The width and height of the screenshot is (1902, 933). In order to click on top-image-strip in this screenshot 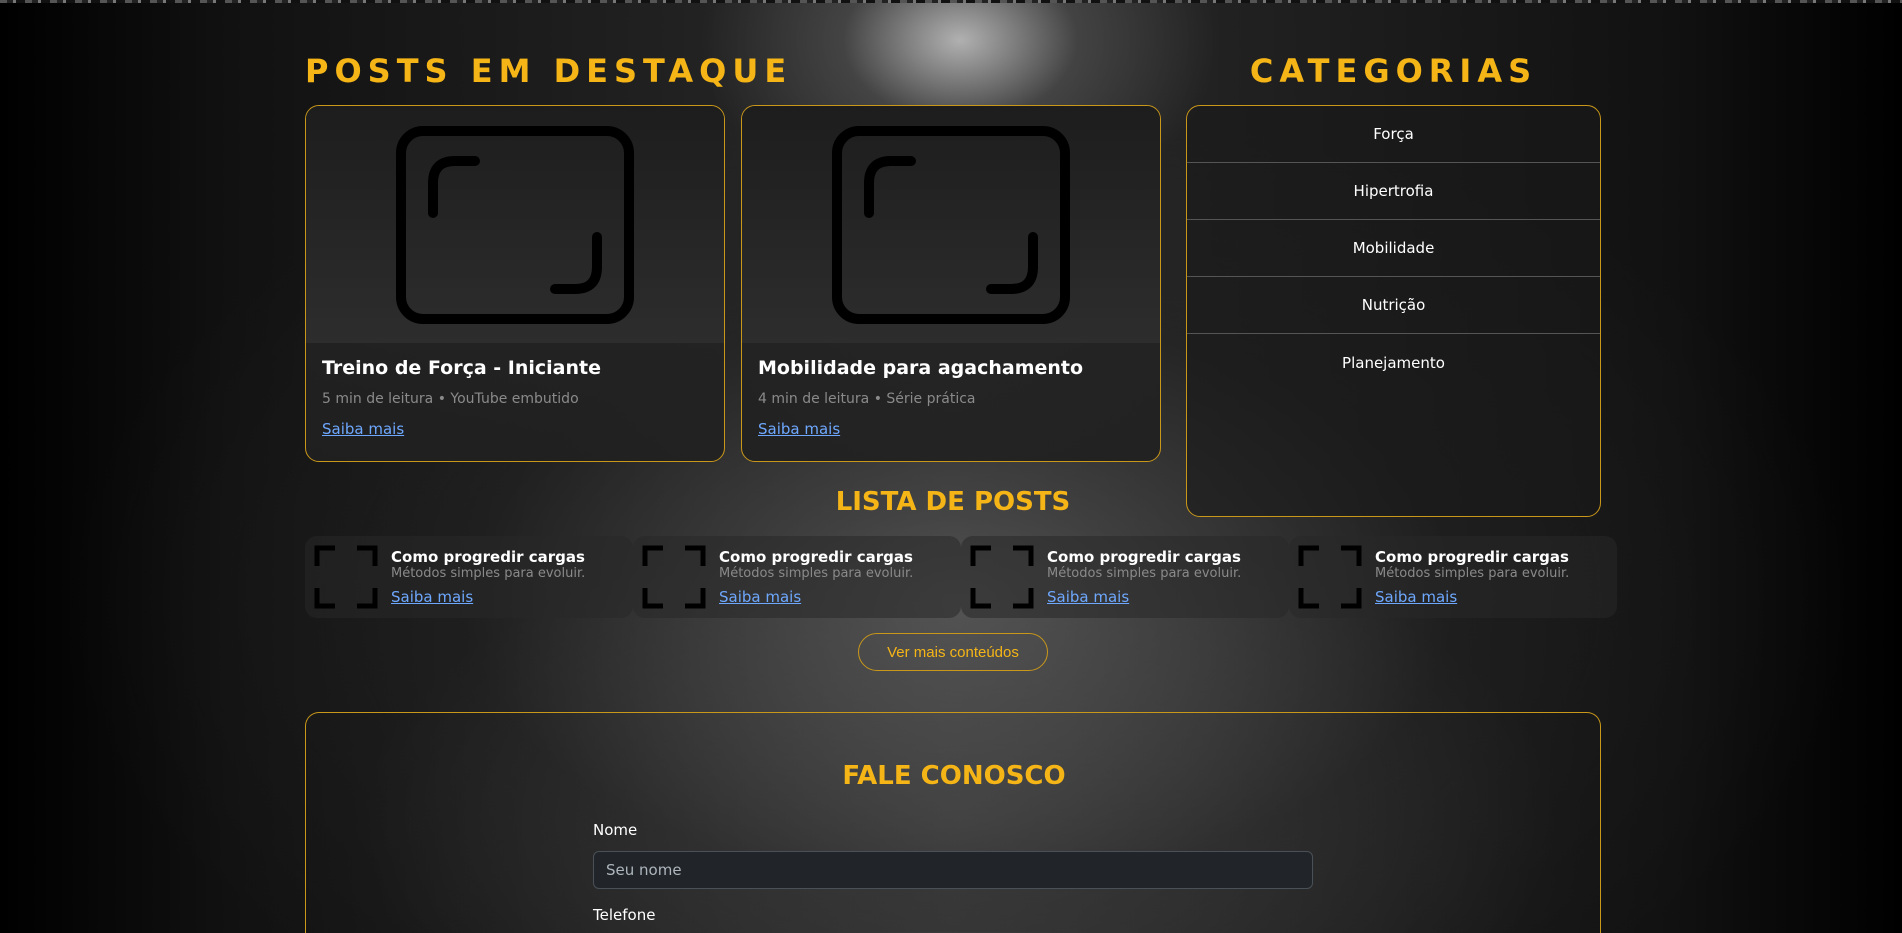, I will do `click(951, 1)`.